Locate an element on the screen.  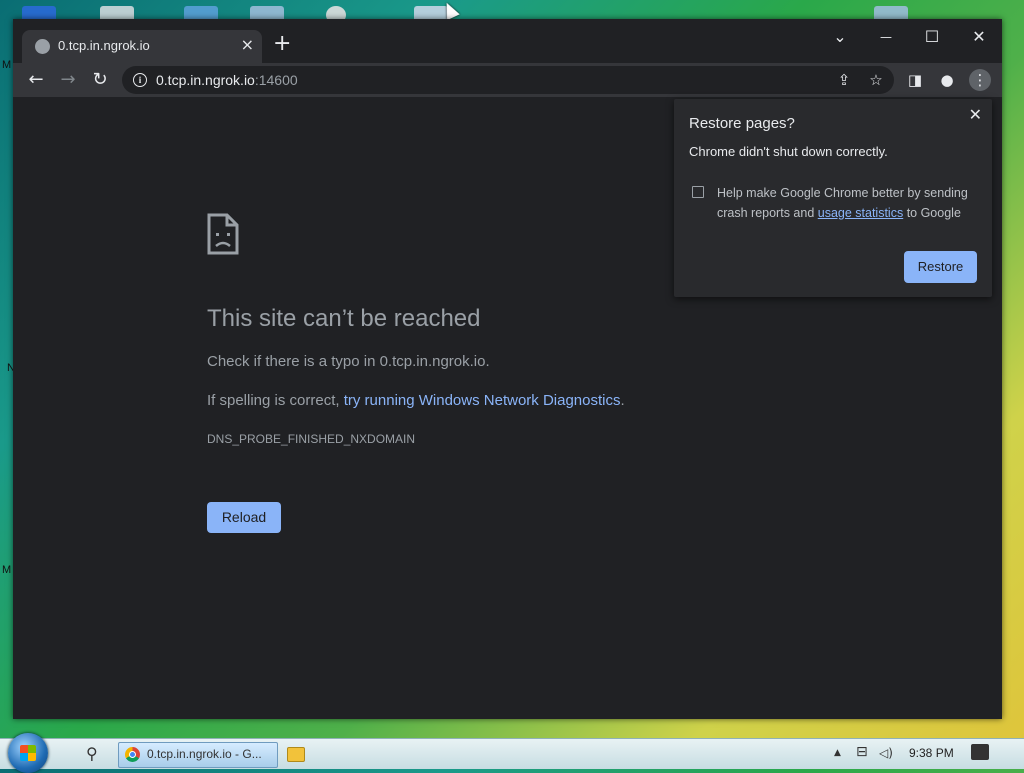
error-title: This site can’t be reached is located at coordinates (344, 318).